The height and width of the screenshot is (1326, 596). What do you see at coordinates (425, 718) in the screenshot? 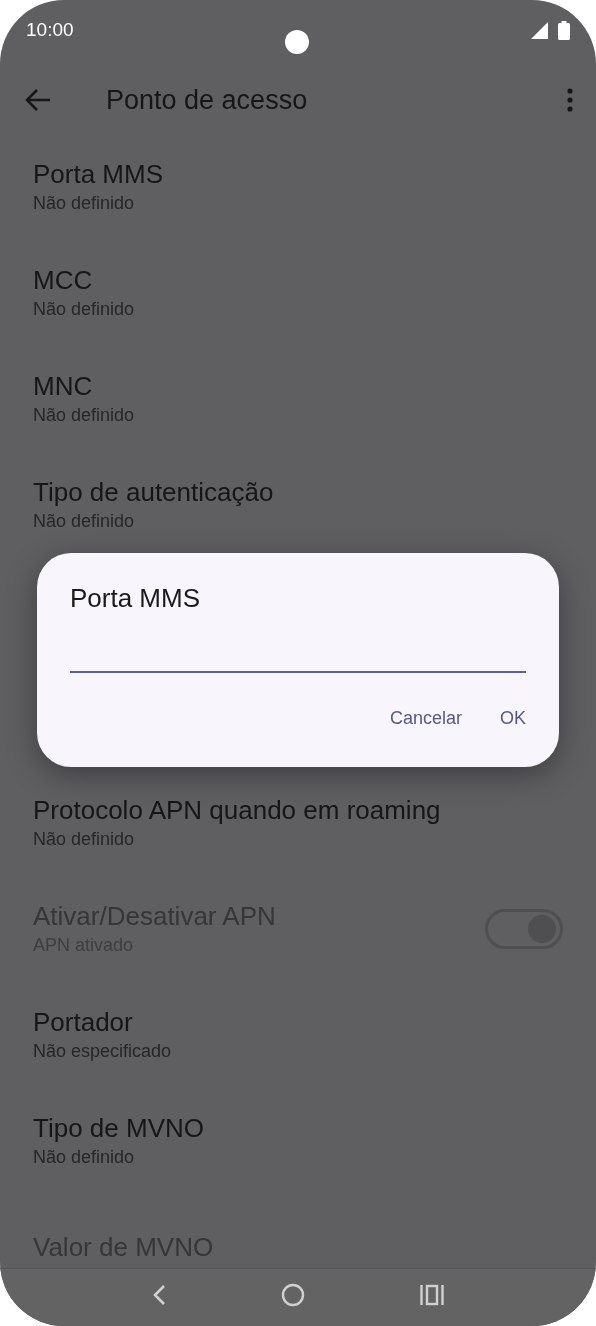
I see `dialog-button: Cancelar` at bounding box center [425, 718].